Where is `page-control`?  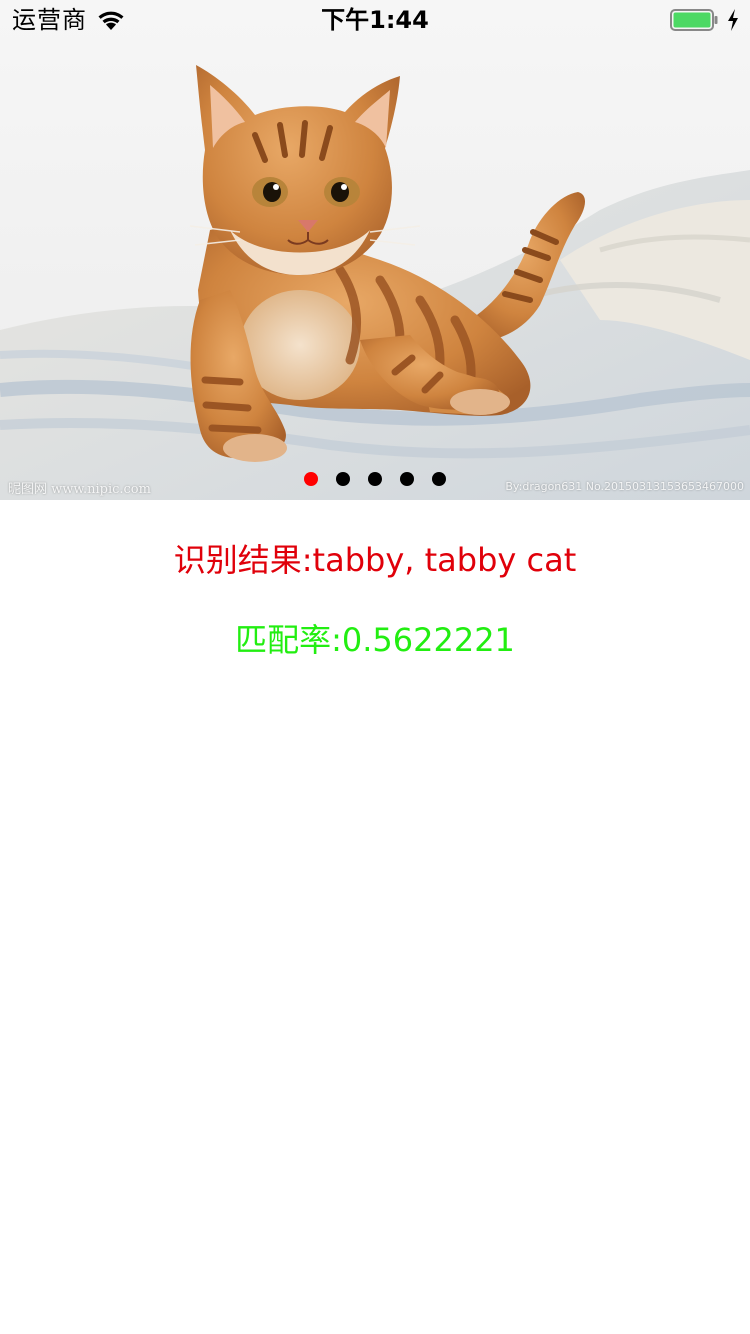
page-control is located at coordinates (375, 480).